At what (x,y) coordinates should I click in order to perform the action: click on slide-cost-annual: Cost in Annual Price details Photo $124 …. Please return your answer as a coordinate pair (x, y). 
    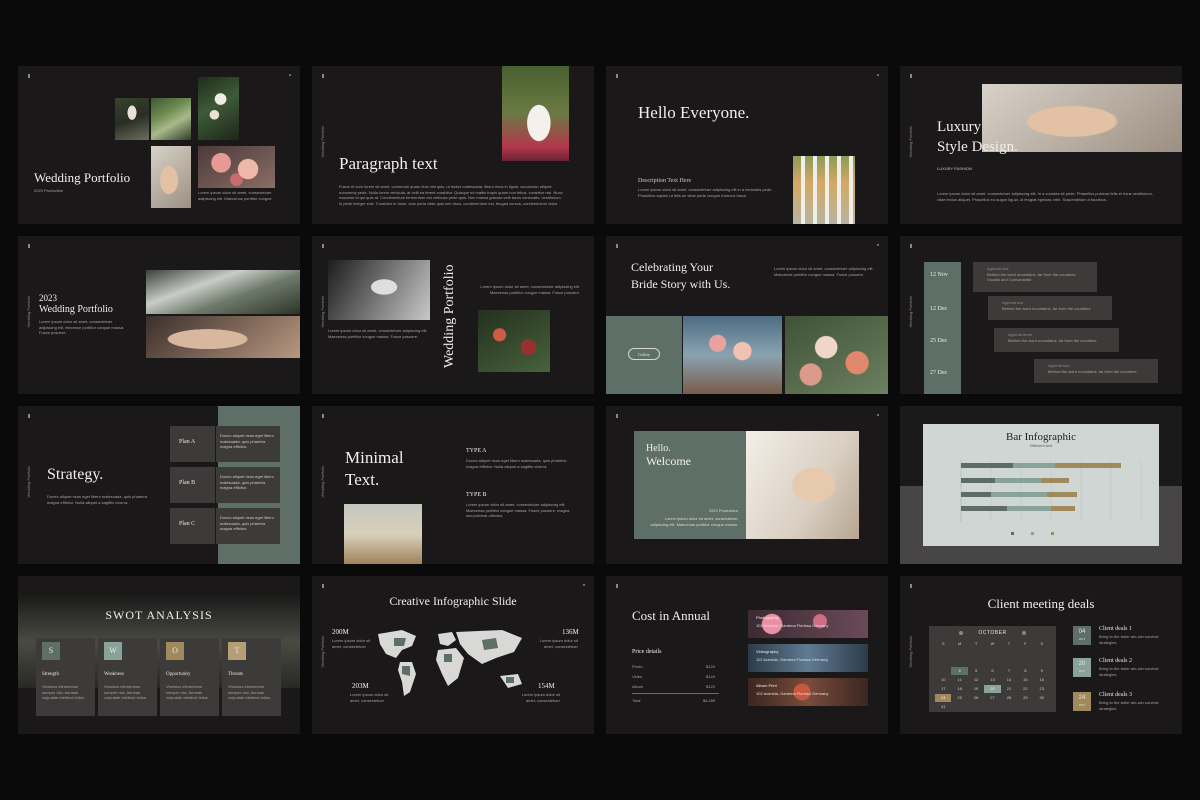
    Looking at the image, I should click on (747, 655).